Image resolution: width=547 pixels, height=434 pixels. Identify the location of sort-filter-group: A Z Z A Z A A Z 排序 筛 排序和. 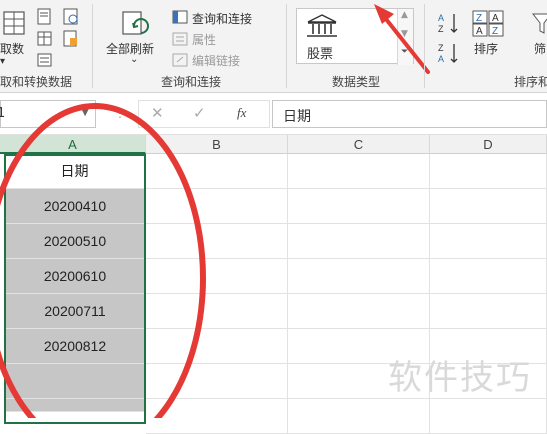
(487, 46).